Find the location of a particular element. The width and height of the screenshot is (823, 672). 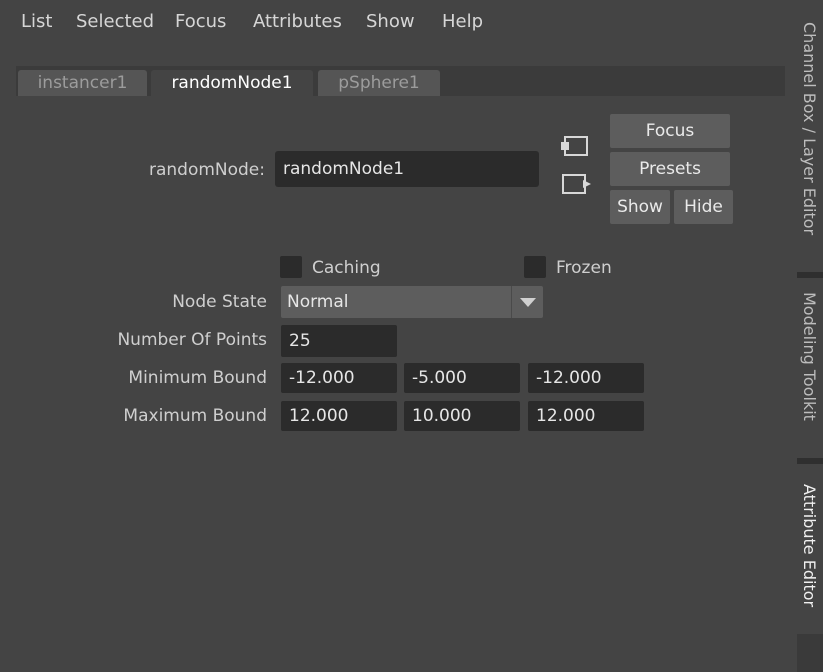

maximum-bound-x-field: 12.000 is located at coordinates (339, 416).